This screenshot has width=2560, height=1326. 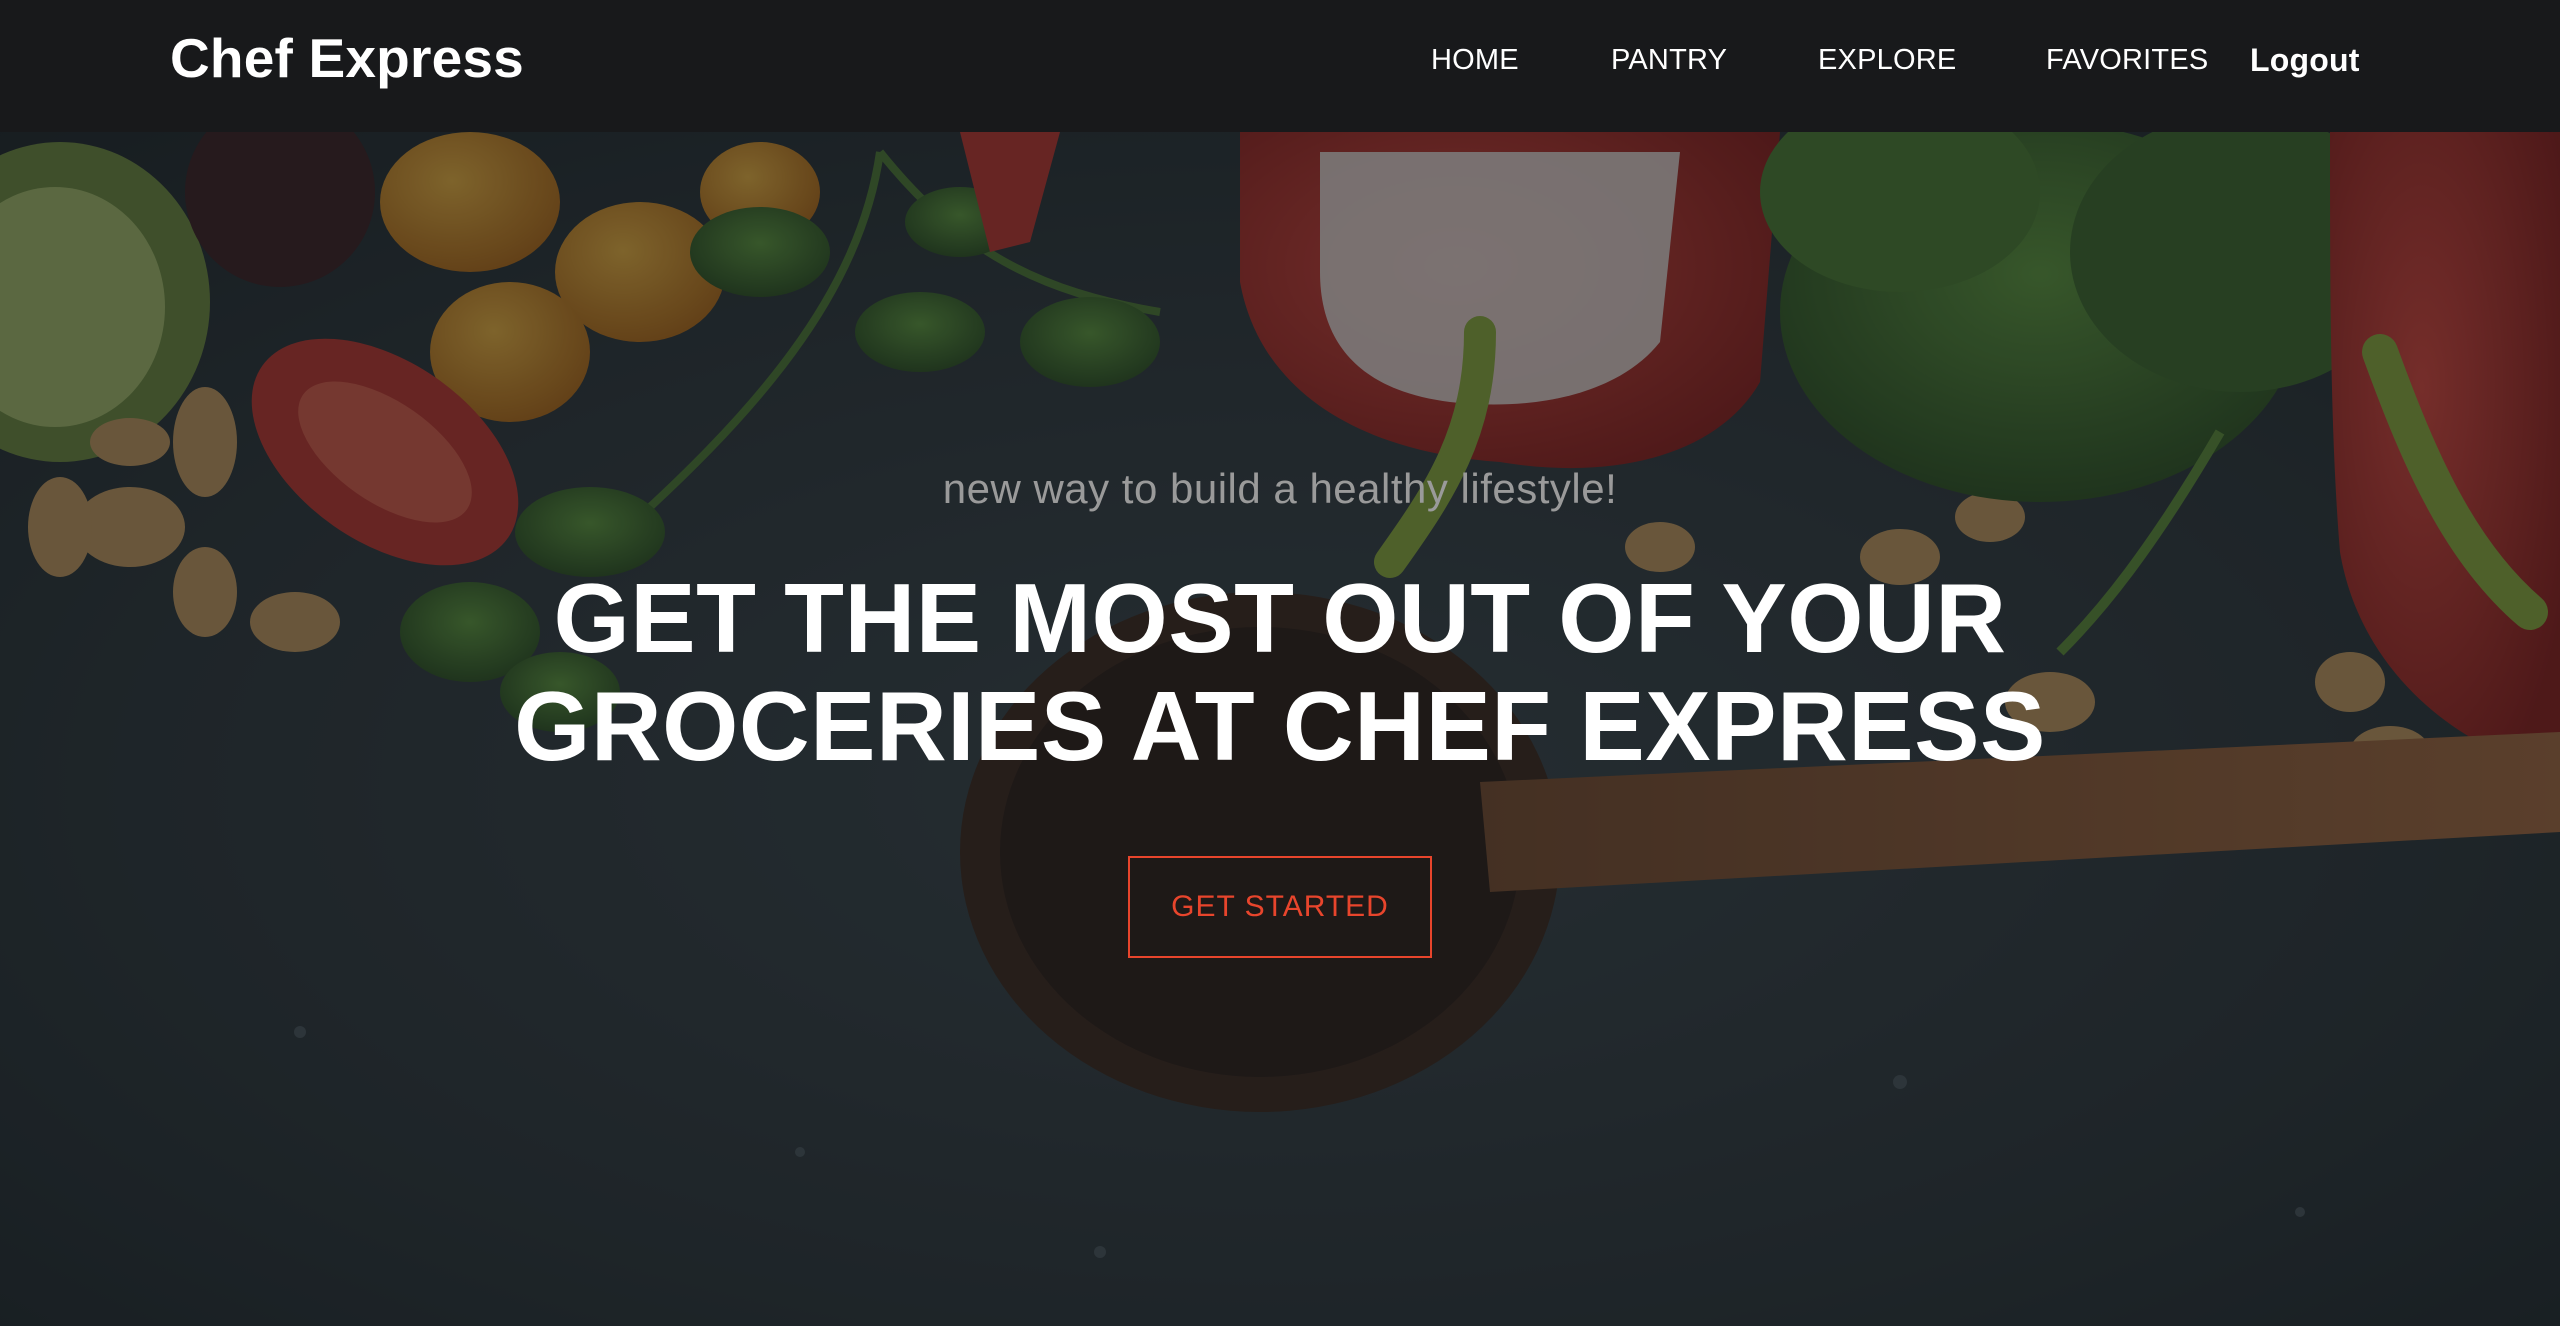 I want to click on nav-pantry-link: PANTRY, so click(x=1669, y=60).